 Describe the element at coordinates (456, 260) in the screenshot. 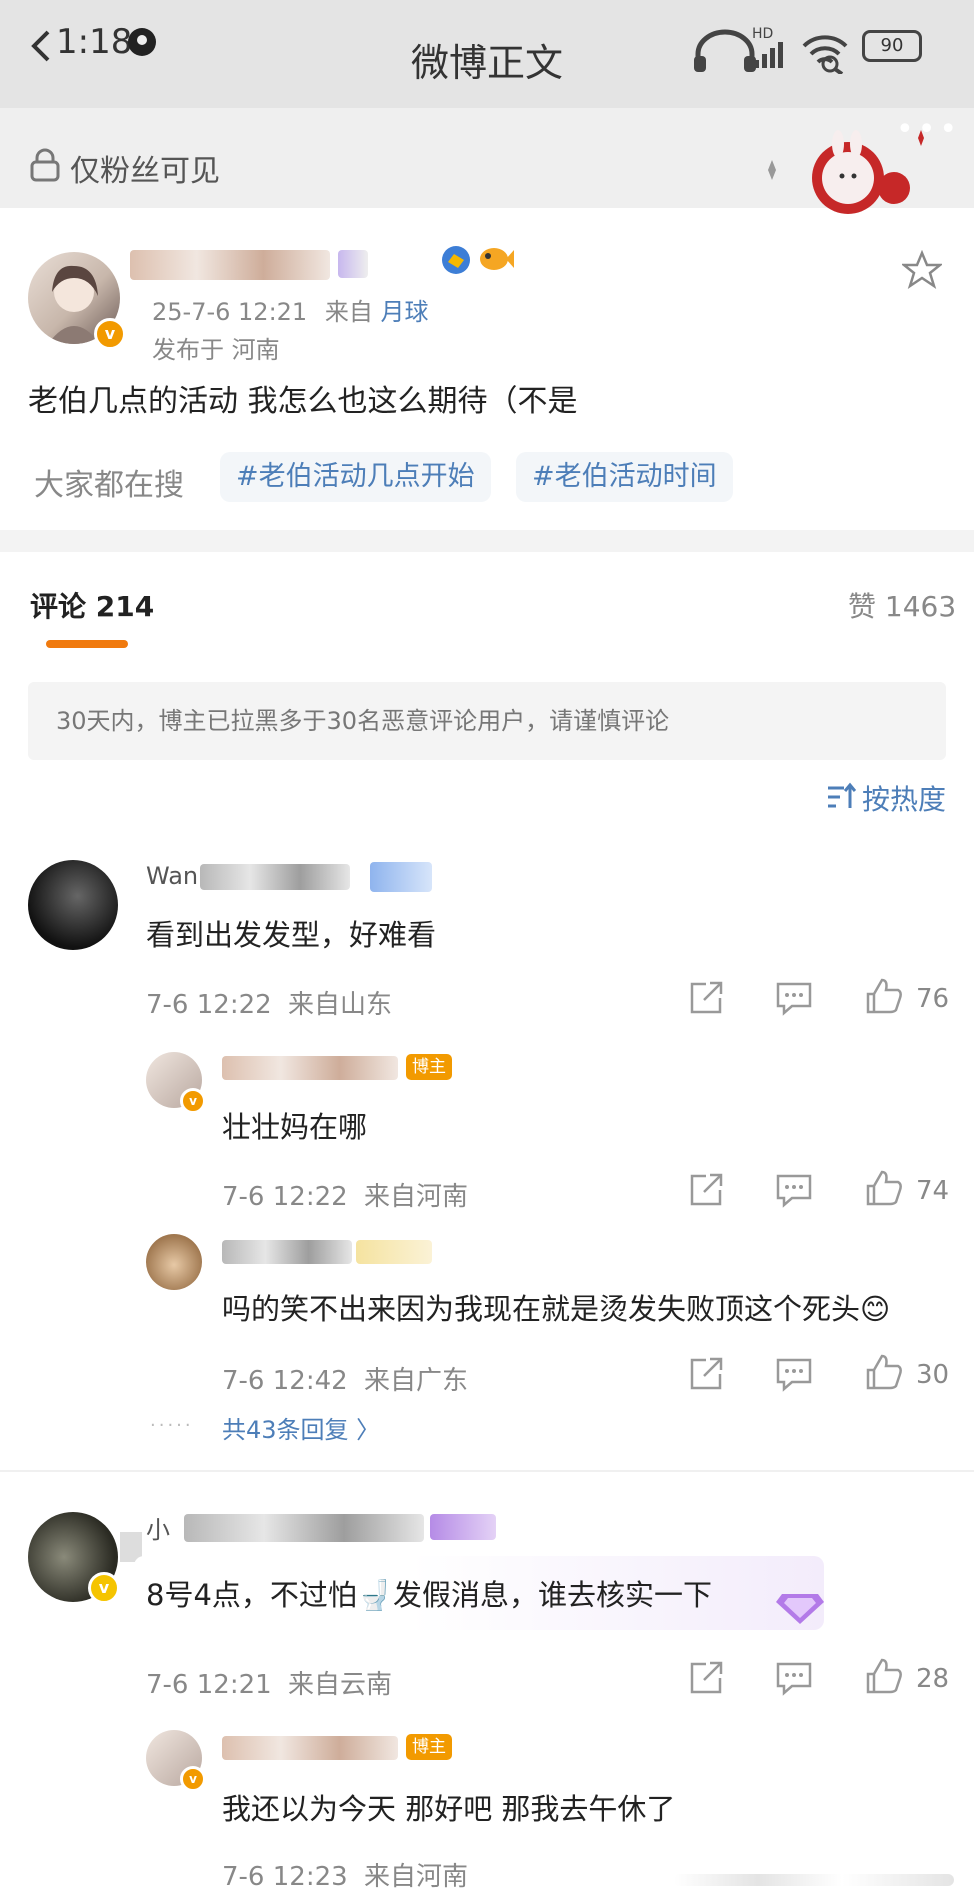

I see `vip-globe-icon` at that location.